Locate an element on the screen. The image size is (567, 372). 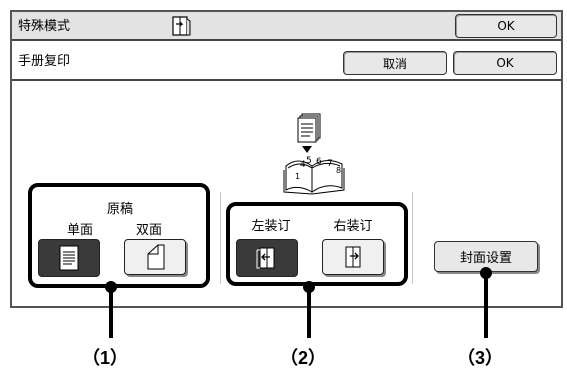
right-binding-label: 右装订 is located at coordinates (353, 226).